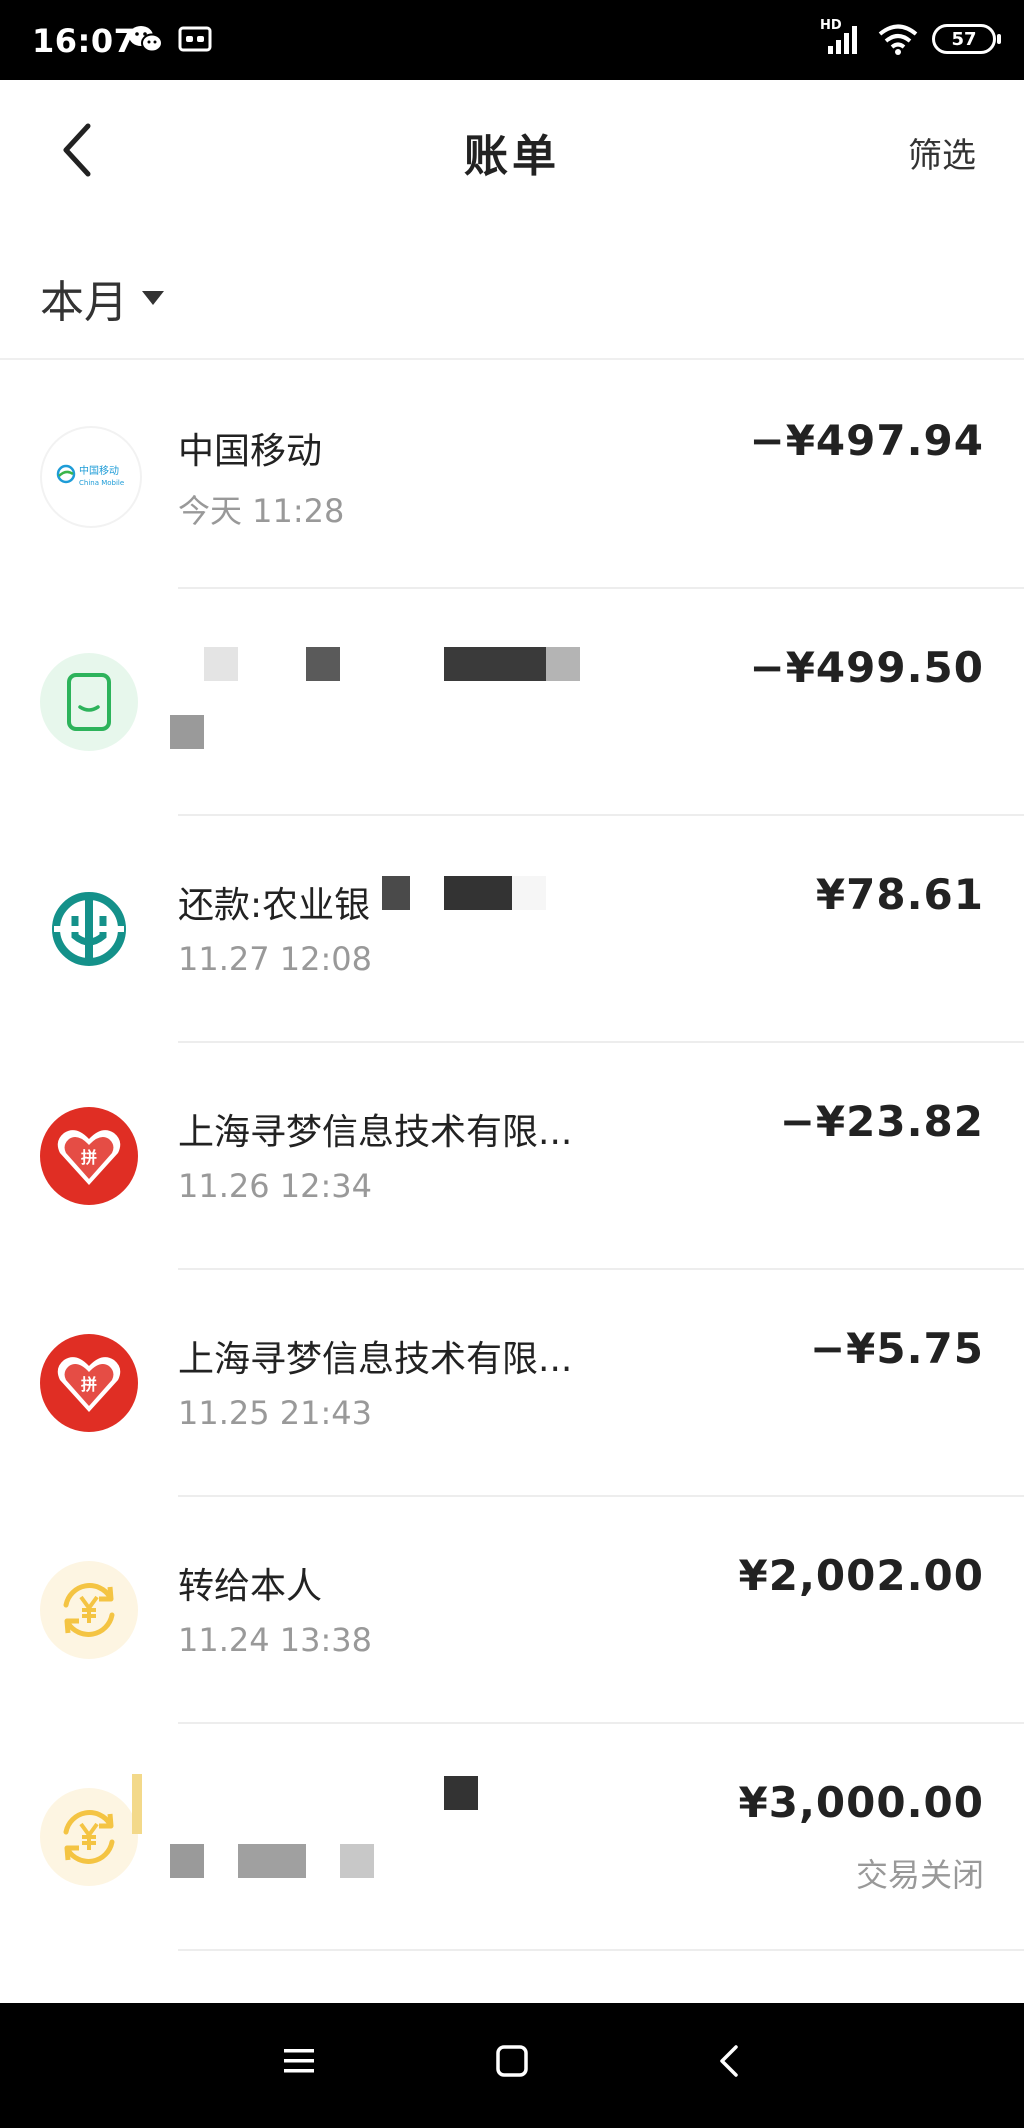 Image resolution: width=1024 pixels, height=2128 pixels. Describe the element at coordinates (250, 451) in the screenshot. I see `transaction-title: 中国移动` at that location.